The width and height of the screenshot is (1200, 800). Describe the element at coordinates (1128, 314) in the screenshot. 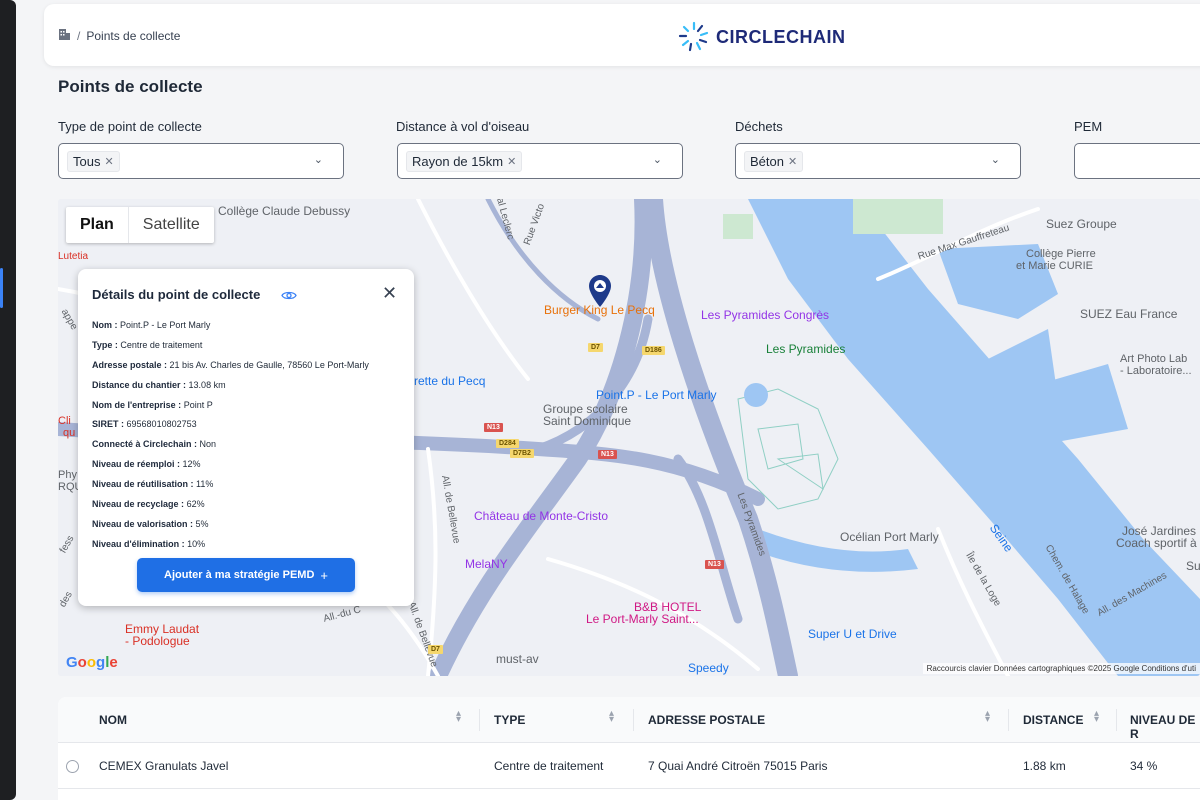

I see `poi-suez-eau: SUEZ Eau France` at that location.